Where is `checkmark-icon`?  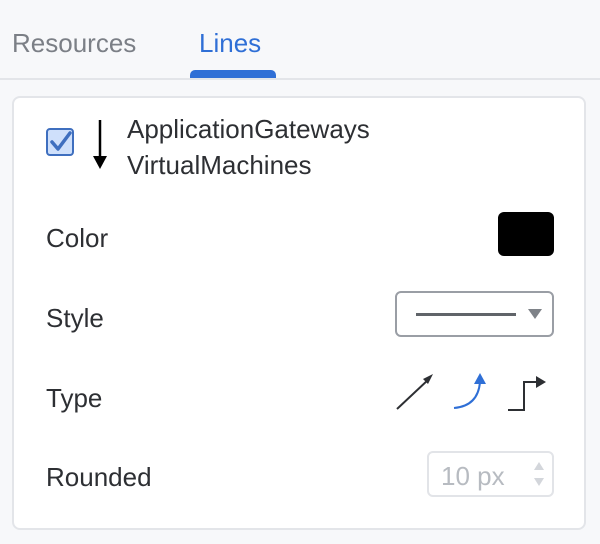 checkmark-icon is located at coordinates (61, 141).